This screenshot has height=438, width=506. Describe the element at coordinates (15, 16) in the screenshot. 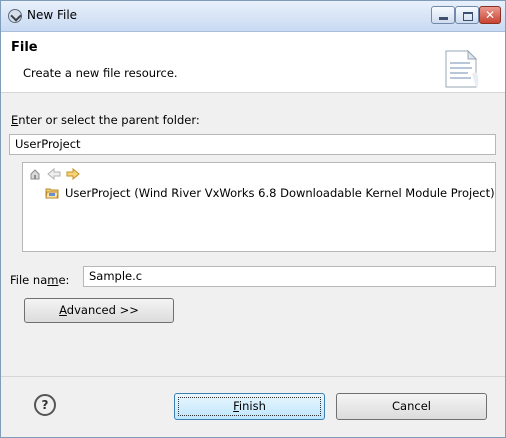

I see `app-icon` at that location.